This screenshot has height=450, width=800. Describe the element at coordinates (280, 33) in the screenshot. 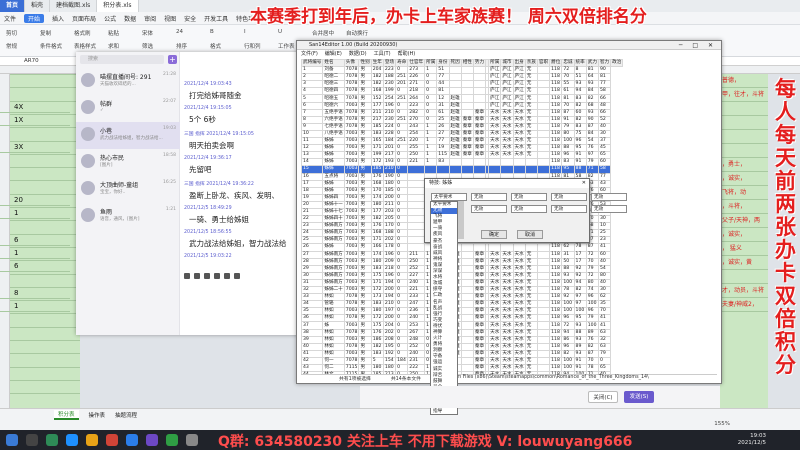

I see `ribbon-button: U` at that location.